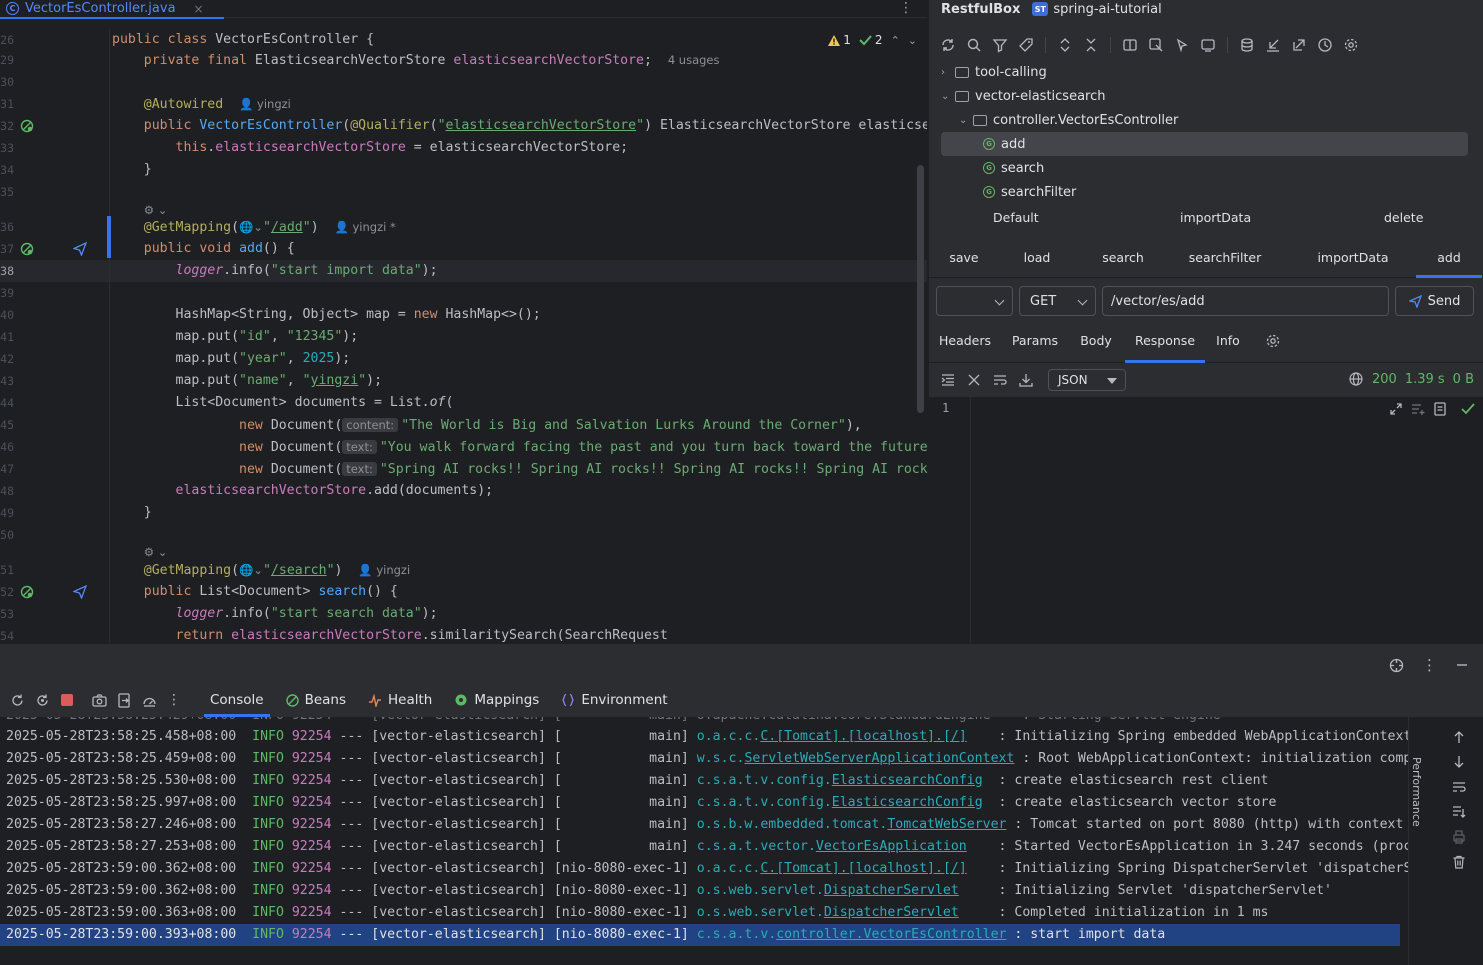 The height and width of the screenshot is (965, 1483). I want to click on arrow-down-icon, so click(1459, 762).